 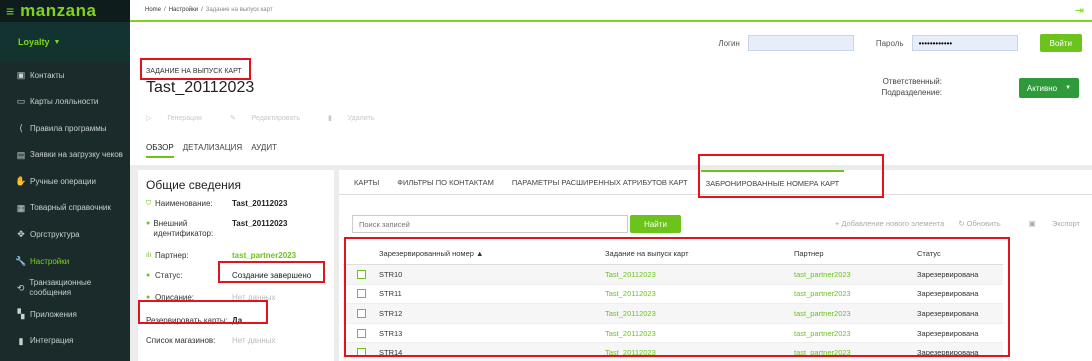 I want to click on sidebar-item-org: ✥ Оргструктура, so click(x=65, y=235).